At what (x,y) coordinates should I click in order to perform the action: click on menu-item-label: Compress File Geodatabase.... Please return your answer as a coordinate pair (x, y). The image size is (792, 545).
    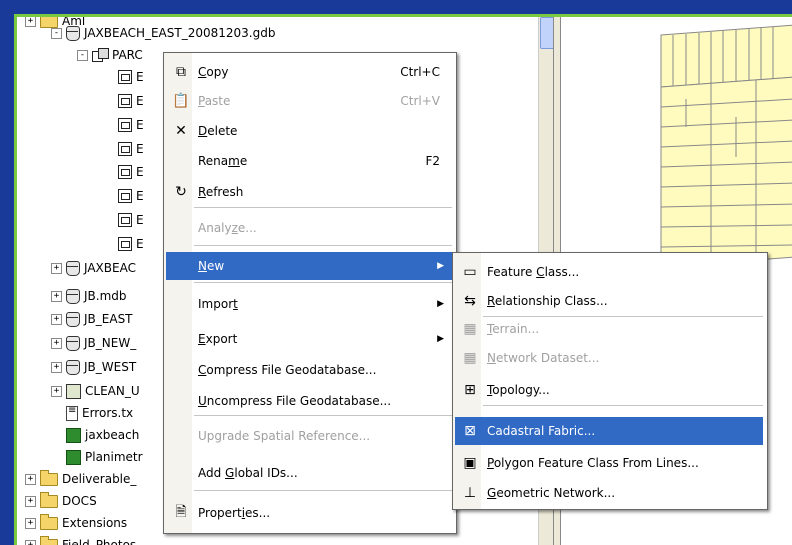
    Looking at the image, I should click on (287, 370).